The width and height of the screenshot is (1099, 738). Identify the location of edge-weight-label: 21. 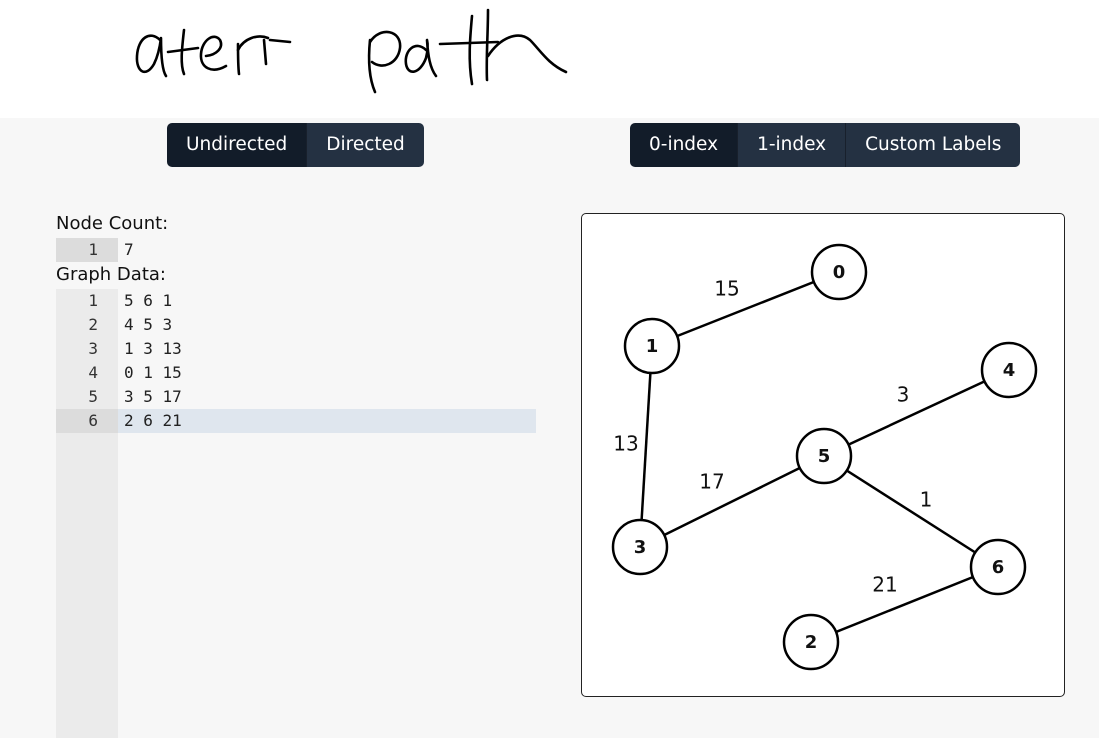
(884, 585).